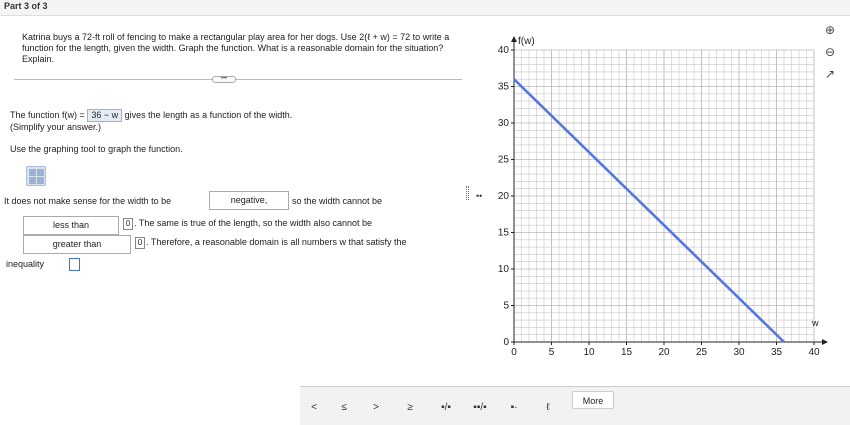 Image resolution: width=850 pixels, height=425 pixels. I want to click on question-to: to, so click(416, 37).